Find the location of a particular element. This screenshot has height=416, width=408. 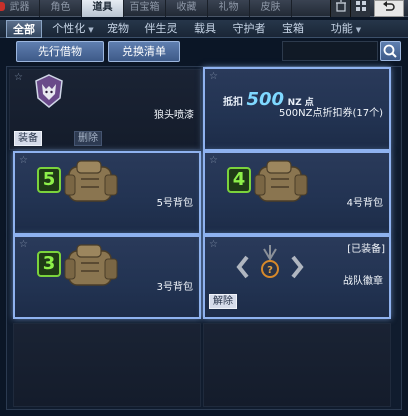

category-personalization: 个性化 ▼ is located at coordinates (73, 29).